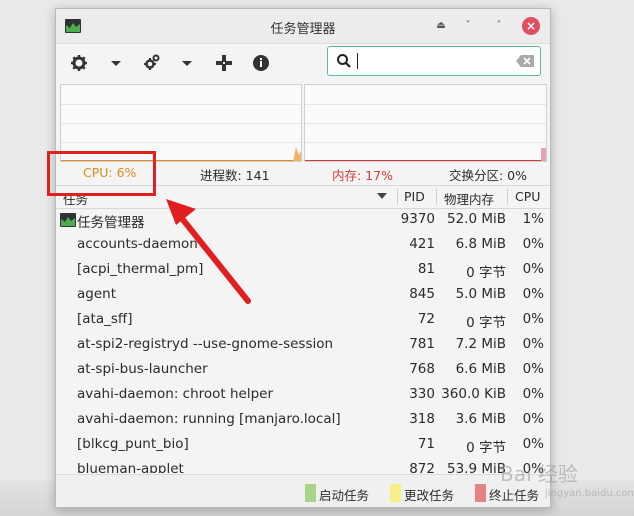 This screenshot has height=516, width=634. I want to click on legend-swatch-green, so click(310, 493).